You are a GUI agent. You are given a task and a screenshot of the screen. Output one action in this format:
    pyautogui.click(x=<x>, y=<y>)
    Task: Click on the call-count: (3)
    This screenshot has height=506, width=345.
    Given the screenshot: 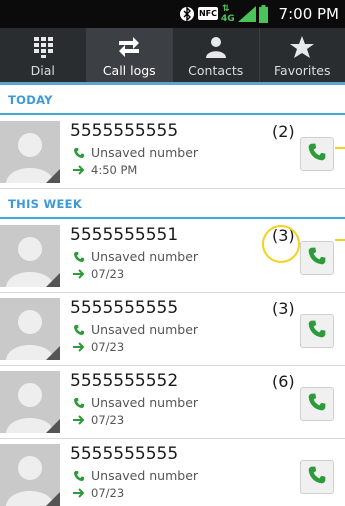 What is the action you would take?
    pyautogui.click(x=283, y=308)
    